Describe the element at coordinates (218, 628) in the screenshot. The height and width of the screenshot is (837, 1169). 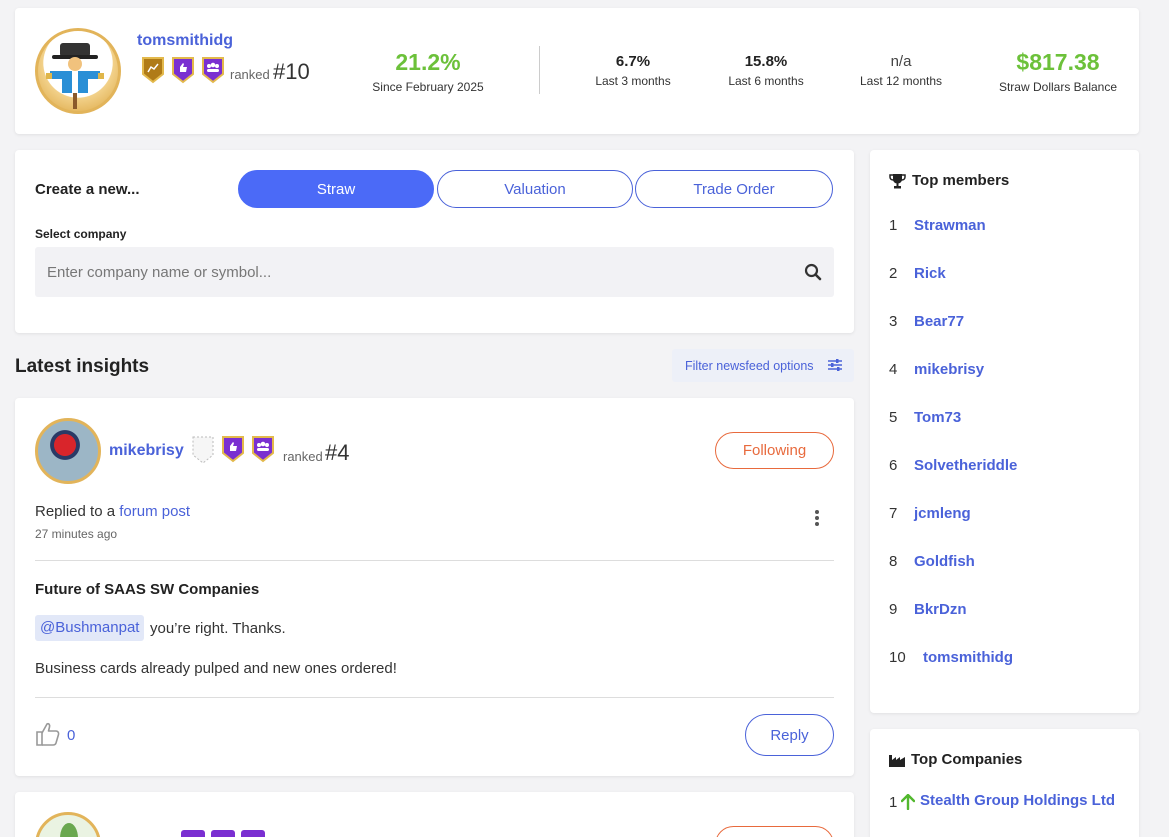
I see `post-body-line-1: you’re right. Thanks.` at that location.